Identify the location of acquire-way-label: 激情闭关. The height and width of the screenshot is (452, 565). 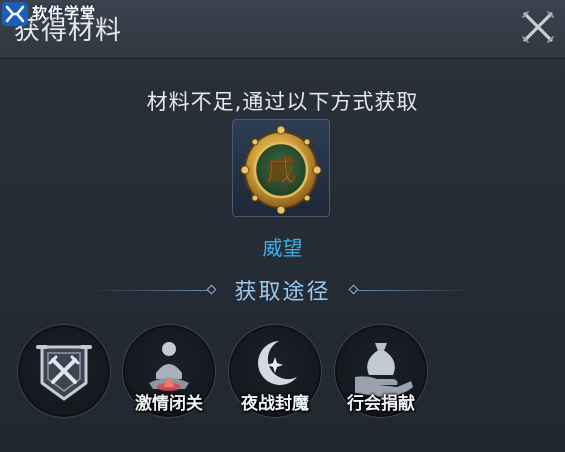
(169, 404).